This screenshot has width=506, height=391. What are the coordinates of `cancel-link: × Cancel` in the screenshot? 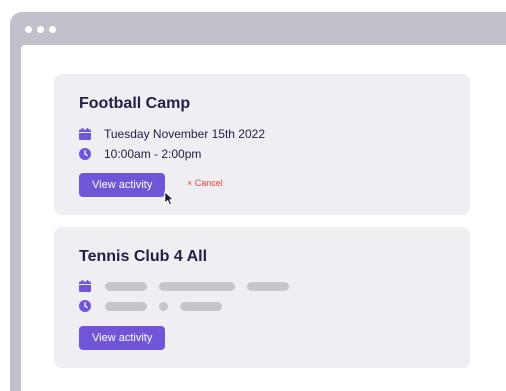 It's located at (205, 183).